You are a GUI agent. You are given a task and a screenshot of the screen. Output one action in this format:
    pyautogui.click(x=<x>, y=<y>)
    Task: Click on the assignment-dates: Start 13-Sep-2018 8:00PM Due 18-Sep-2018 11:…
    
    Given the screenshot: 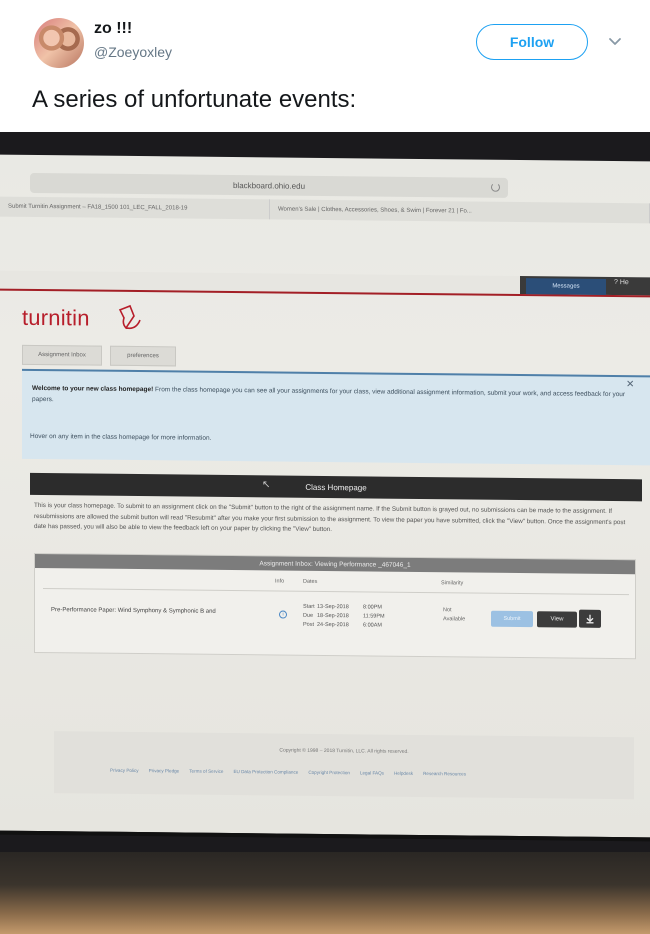 What is the action you would take?
    pyautogui.click(x=344, y=617)
    